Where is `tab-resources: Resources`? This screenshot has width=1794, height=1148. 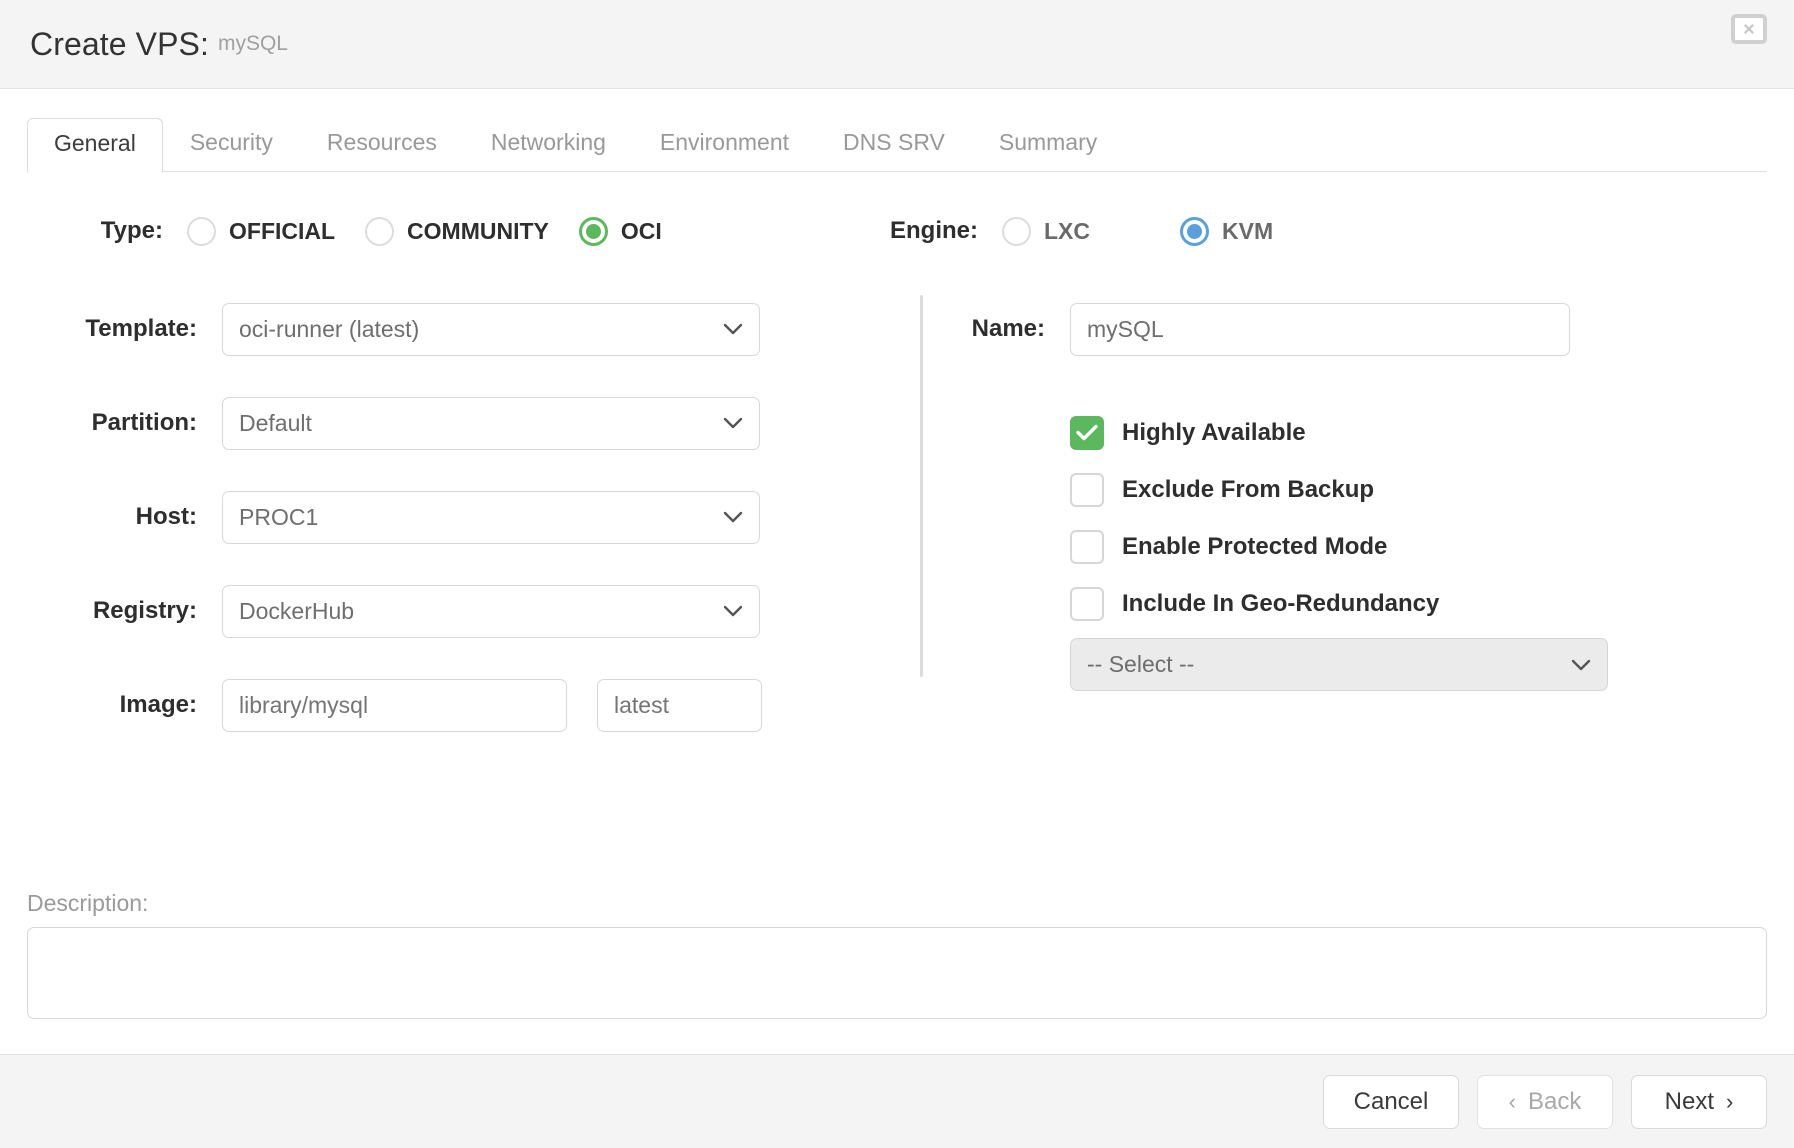
tab-resources: Resources is located at coordinates (382, 144).